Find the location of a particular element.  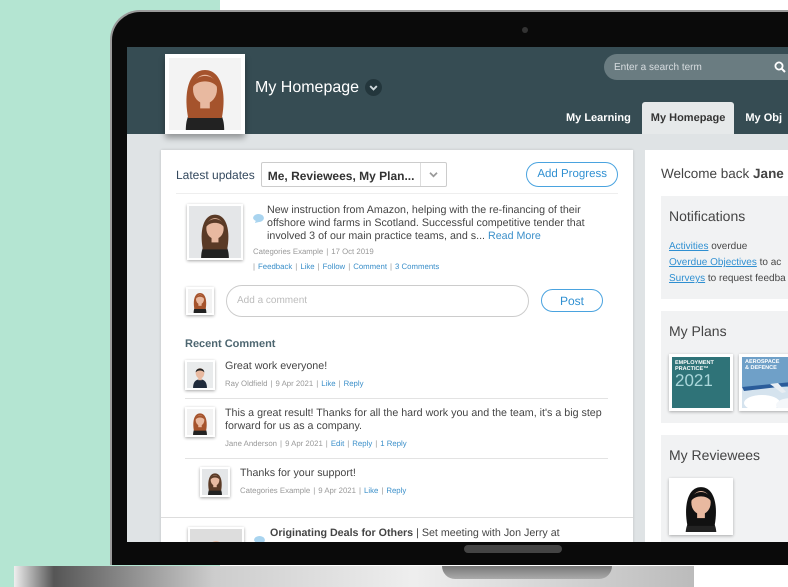

notification-text: to ac is located at coordinates (770, 262).